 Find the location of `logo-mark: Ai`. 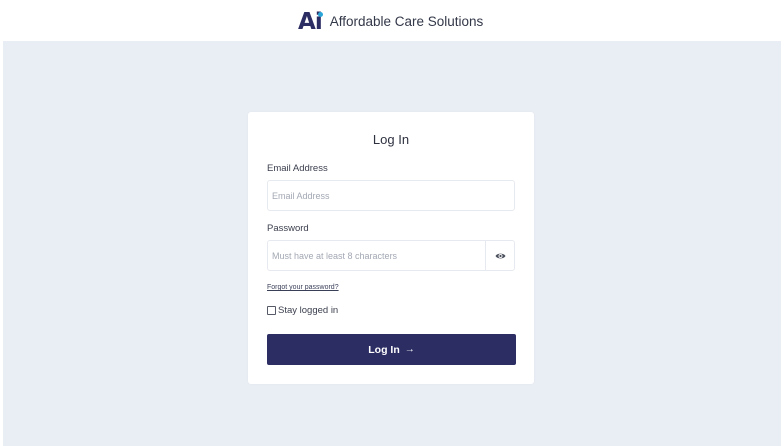

logo-mark: Ai is located at coordinates (310, 22).